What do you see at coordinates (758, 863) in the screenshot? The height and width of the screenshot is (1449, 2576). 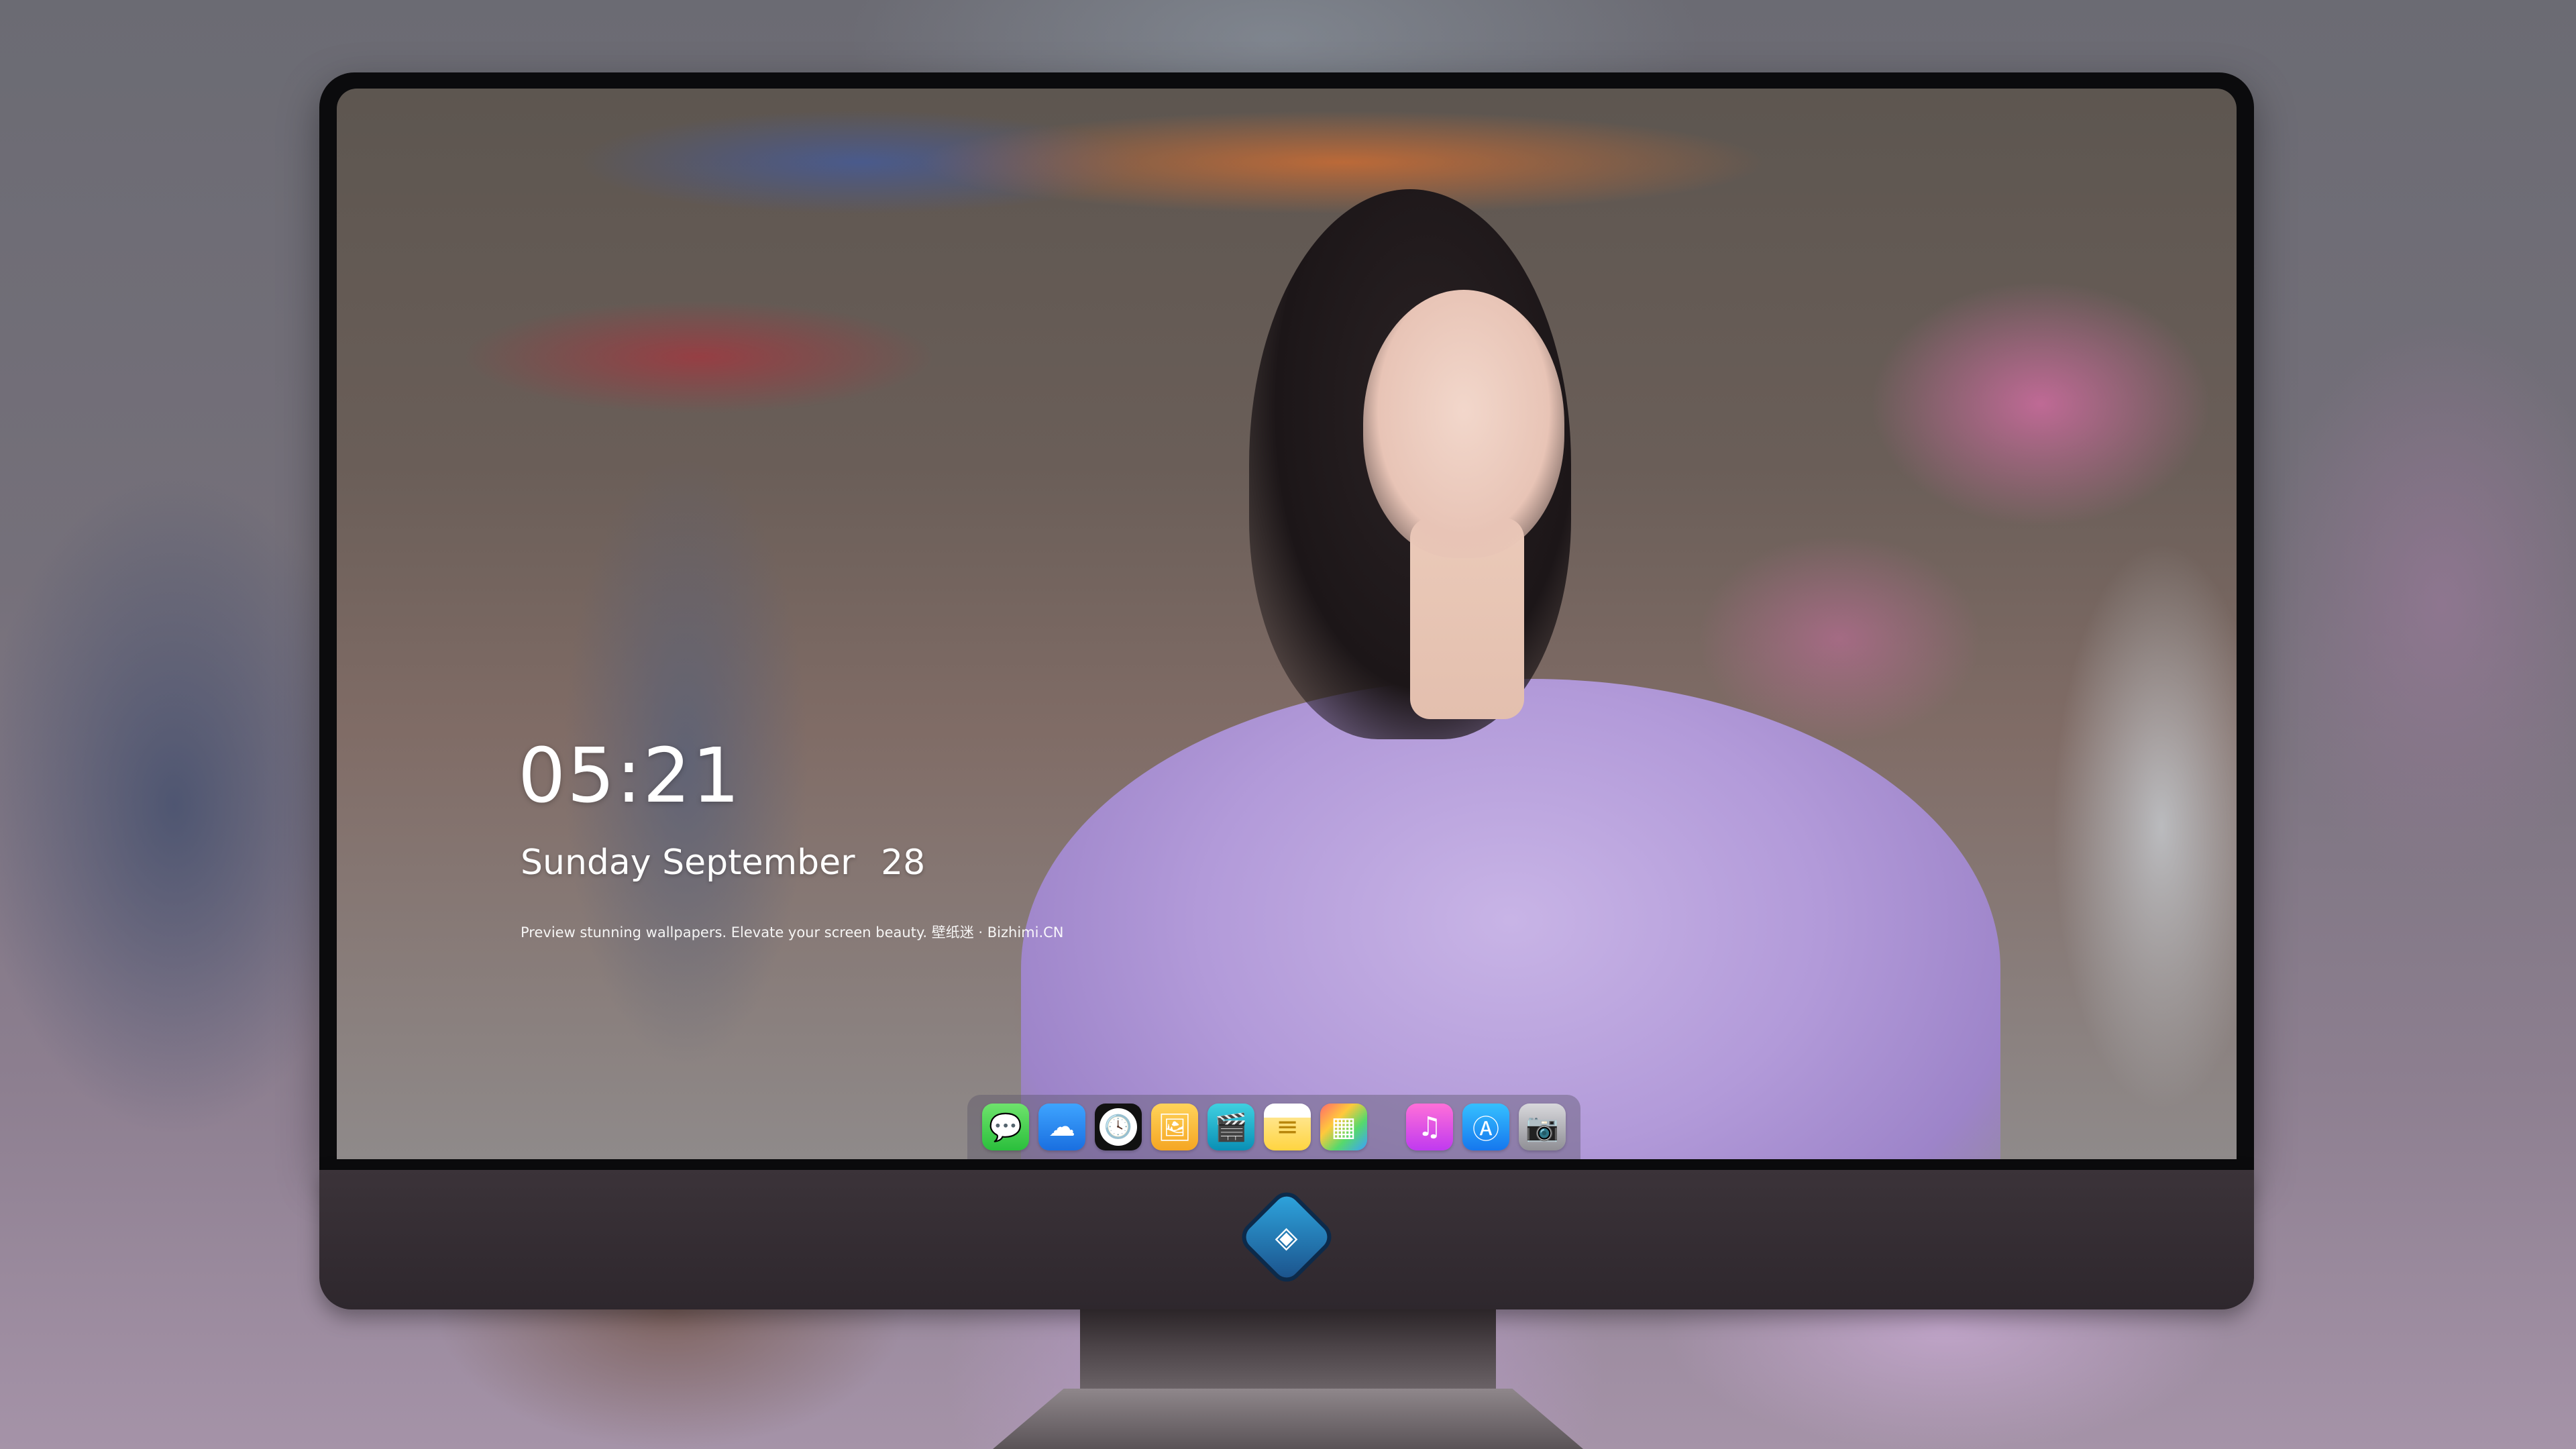 I see `date-month: September` at bounding box center [758, 863].